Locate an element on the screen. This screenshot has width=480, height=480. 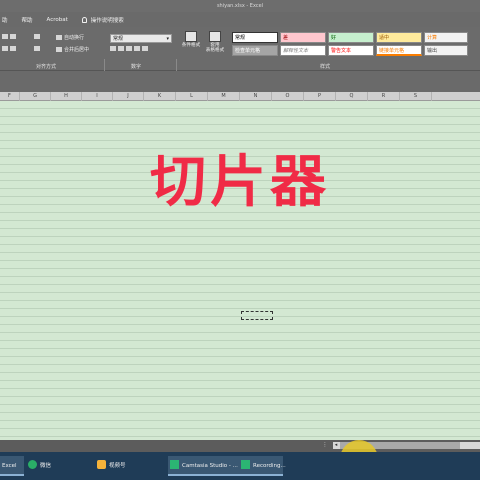
orientation-icon is located at coordinates (38, 37).